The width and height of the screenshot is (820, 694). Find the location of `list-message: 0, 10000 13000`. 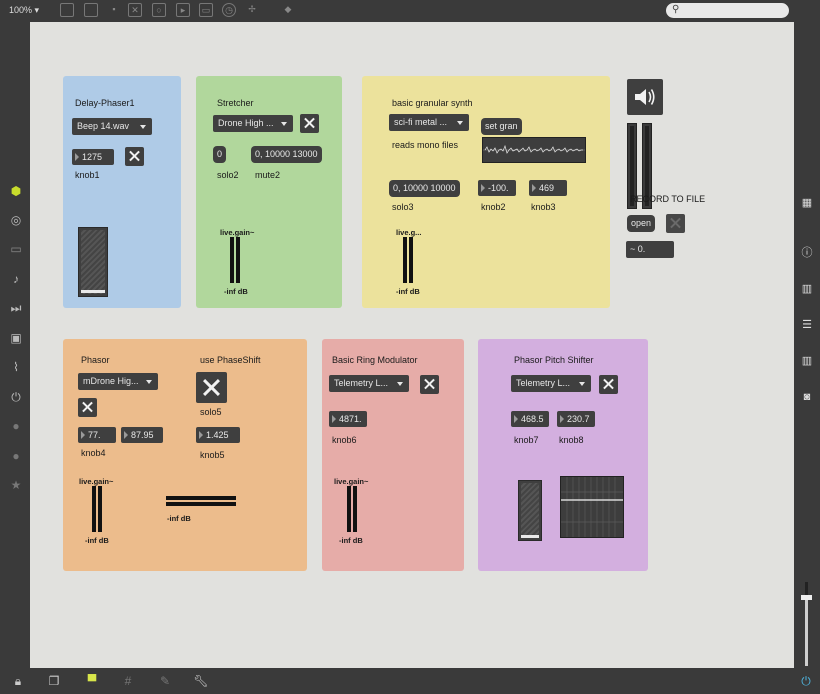

list-message: 0, 10000 13000 is located at coordinates (286, 154).